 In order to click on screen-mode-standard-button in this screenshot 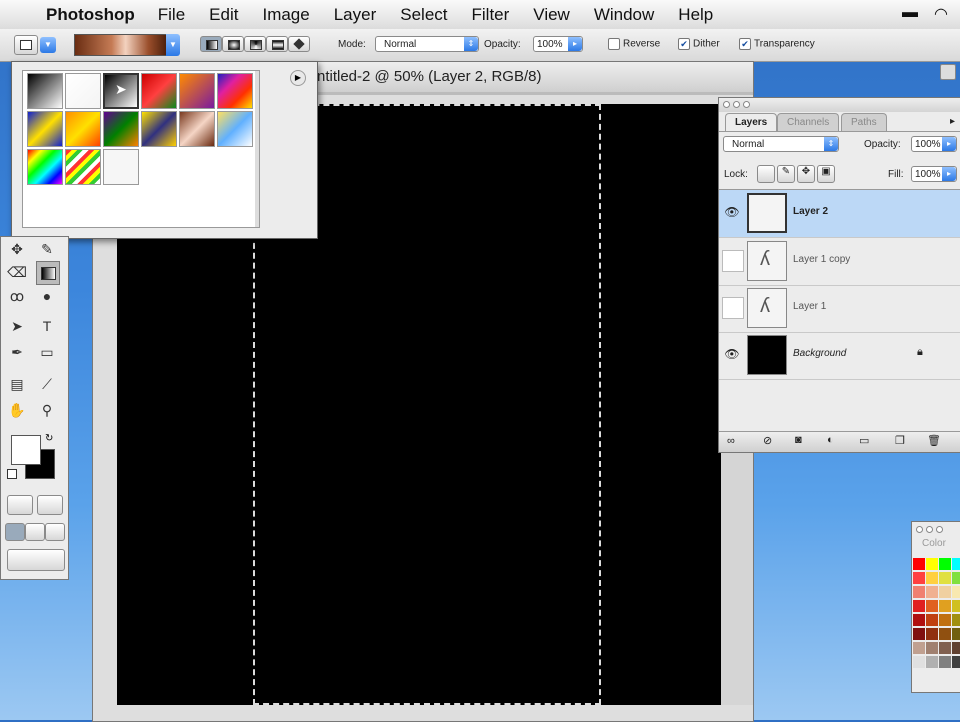, I will do `click(15, 532)`.